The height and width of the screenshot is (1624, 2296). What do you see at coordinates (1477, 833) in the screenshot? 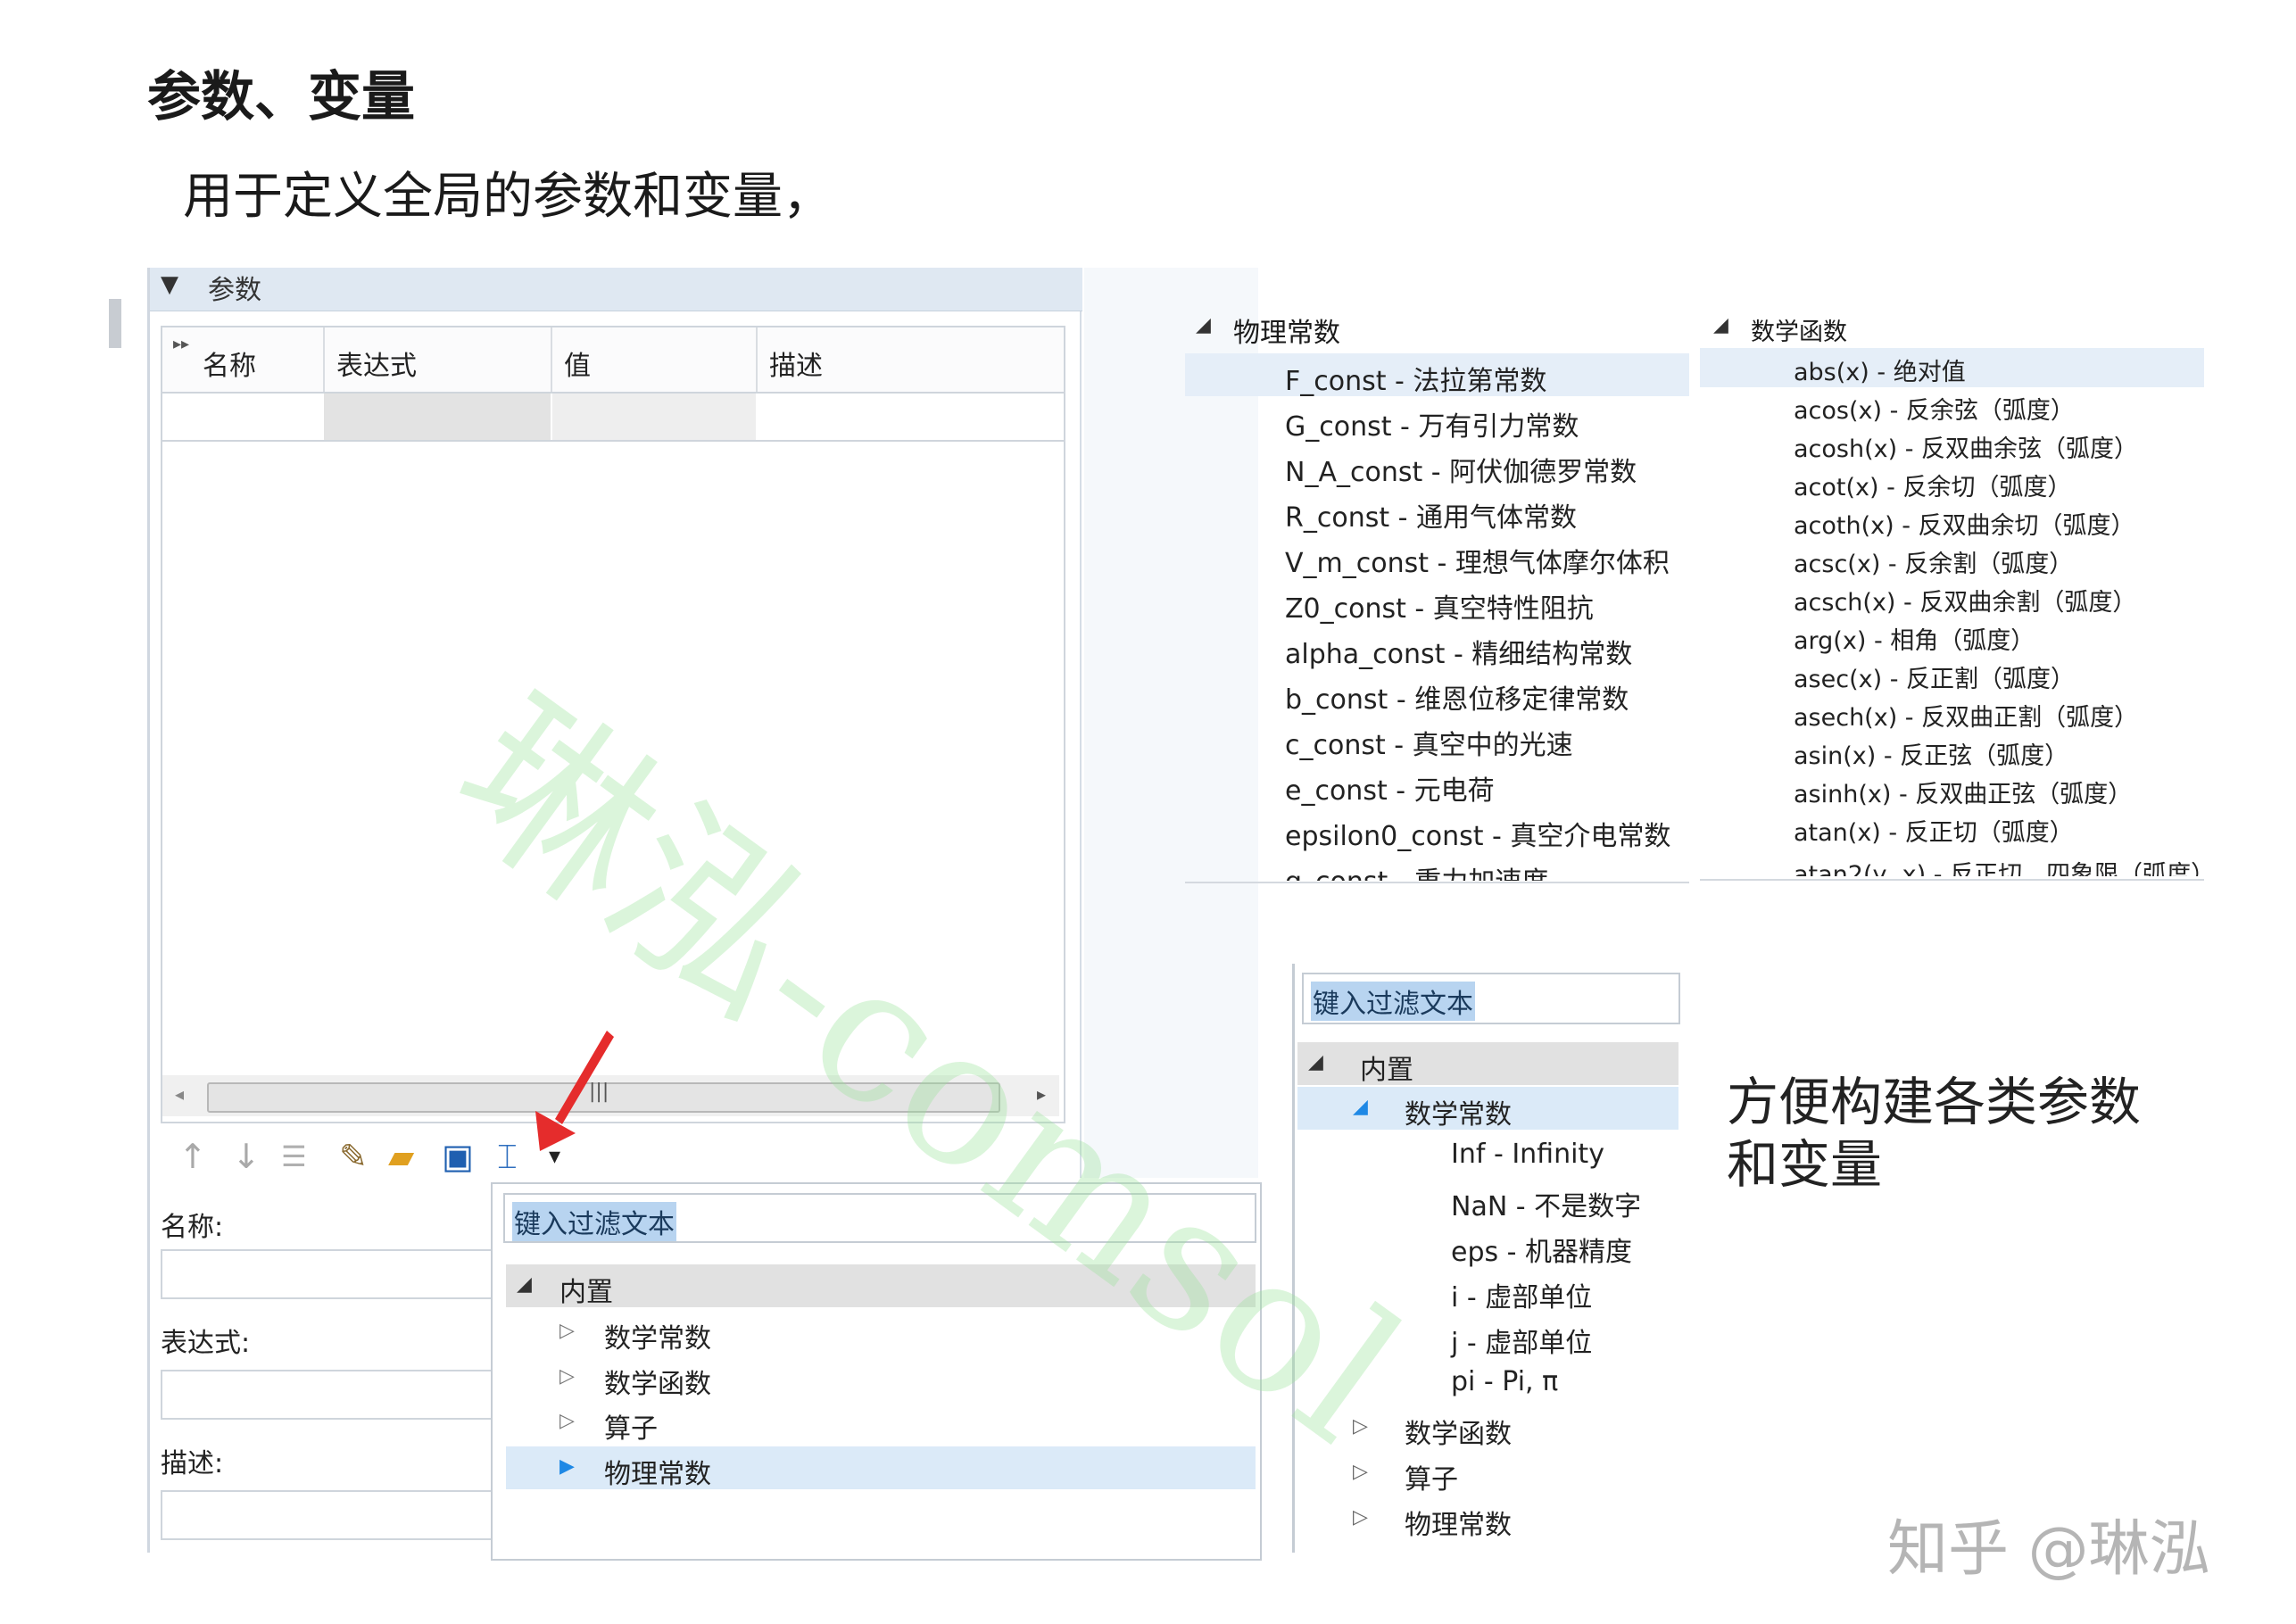
I see `list-item: epsilon0_const - 真空介电常数` at bounding box center [1477, 833].